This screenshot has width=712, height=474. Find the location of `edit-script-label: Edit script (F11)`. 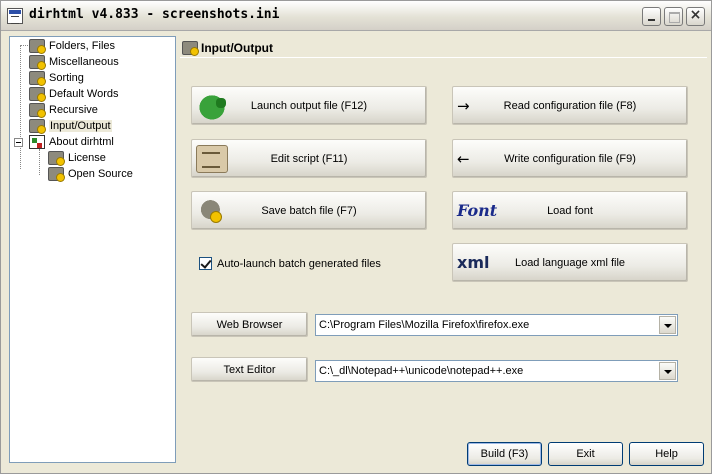

edit-script-label: Edit script (F11) is located at coordinates (309, 158).